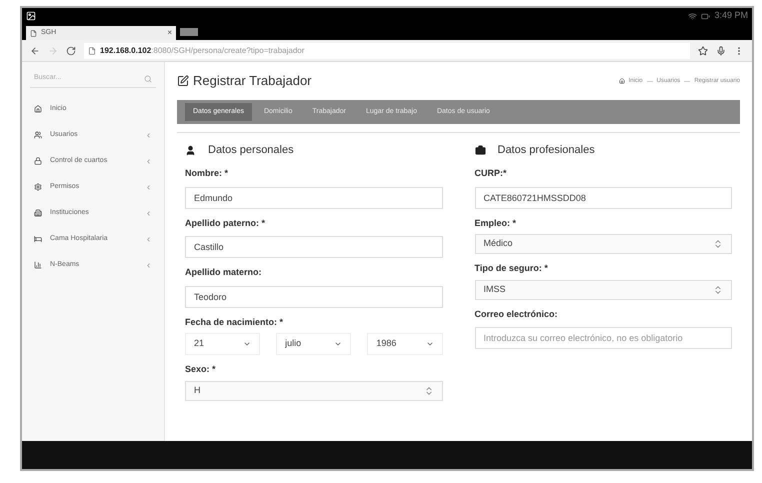 Image resolution: width=762 pixels, height=483 pixels. What do you see at coordinates (183, 81) in the screenshot?
I see `edit-icon` at bounding box center [183, 81].